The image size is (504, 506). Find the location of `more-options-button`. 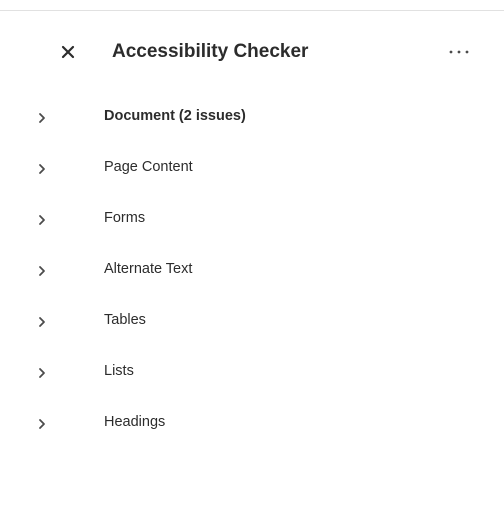

more-options-button is located at coordinates (459, 52).